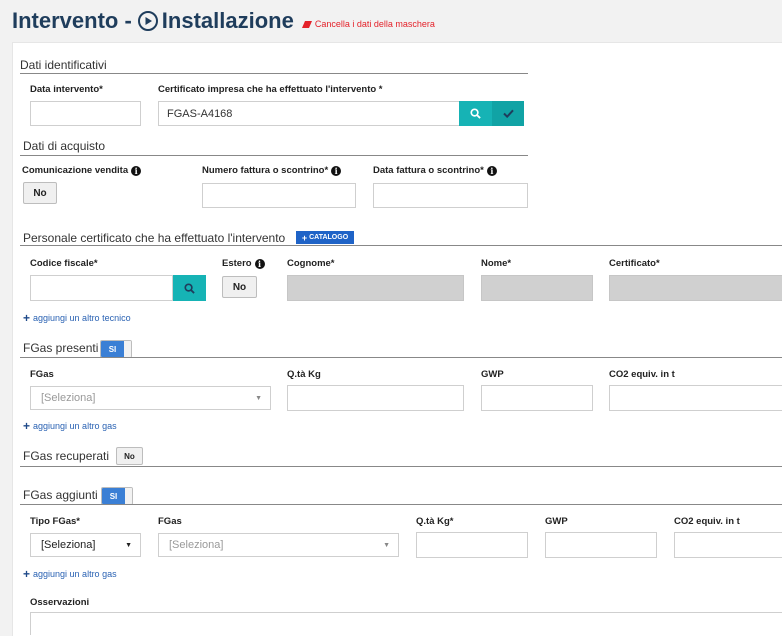 Image resolution: width=782 pixels, height=636 pixels. I want to click on estero-toggle: No, so click(239, 287).